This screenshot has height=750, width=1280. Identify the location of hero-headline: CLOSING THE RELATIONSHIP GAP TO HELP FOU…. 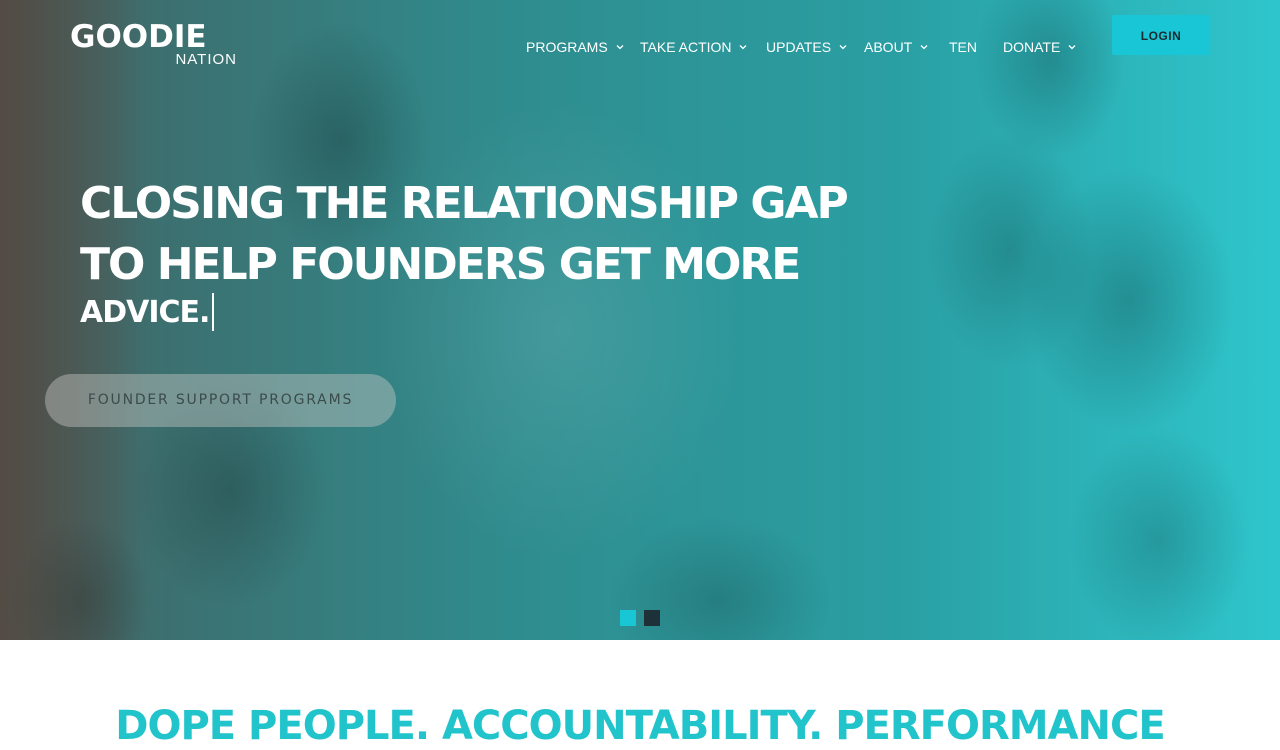
(464, 254).